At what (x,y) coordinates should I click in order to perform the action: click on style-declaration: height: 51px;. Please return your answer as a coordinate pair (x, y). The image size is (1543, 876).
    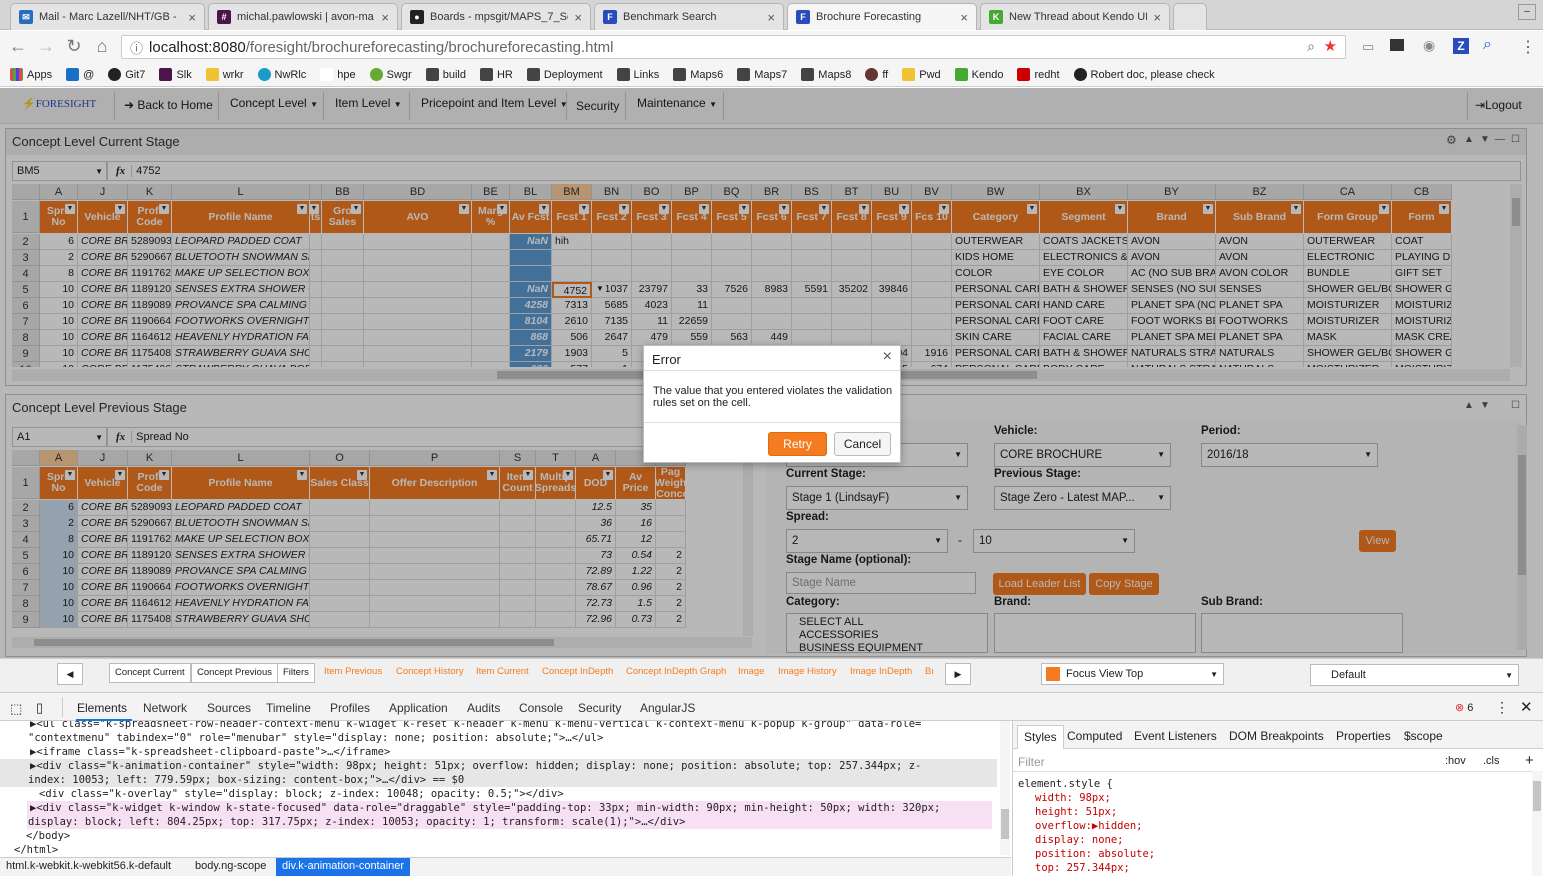
    Looking at the image, I should click on (1076, 812).